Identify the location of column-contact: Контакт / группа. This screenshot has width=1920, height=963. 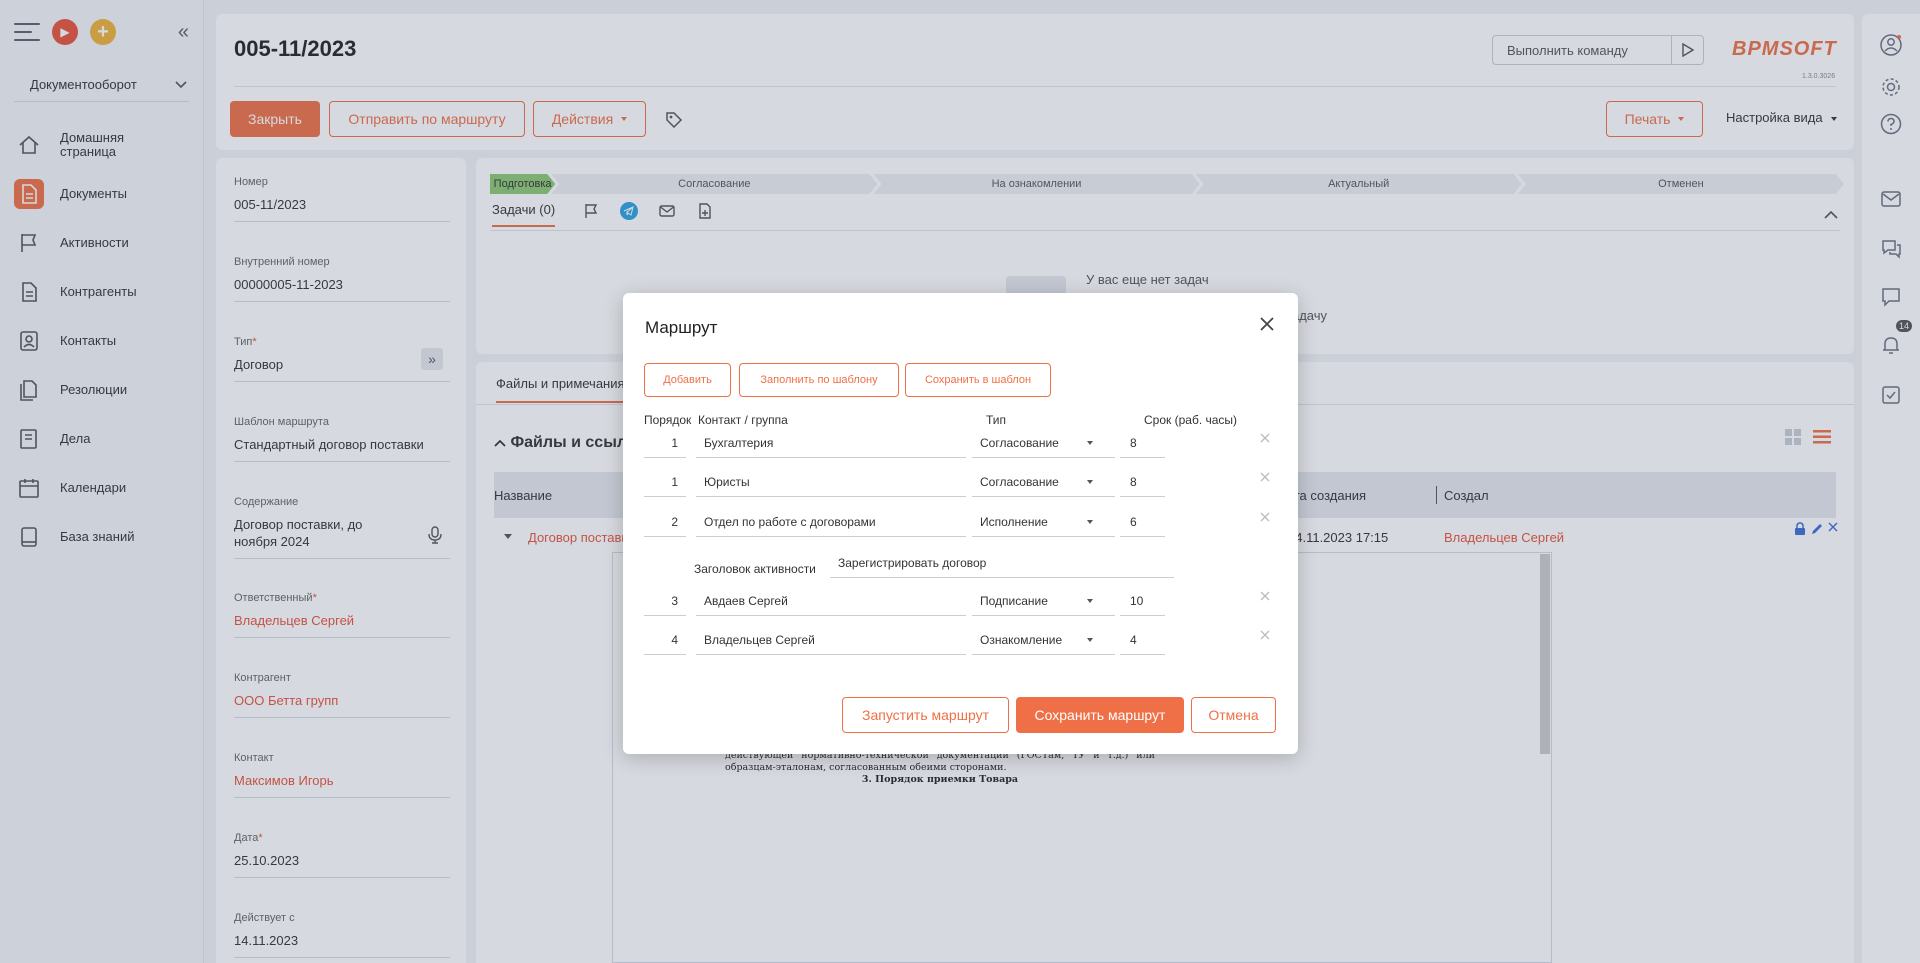
(743, 420).